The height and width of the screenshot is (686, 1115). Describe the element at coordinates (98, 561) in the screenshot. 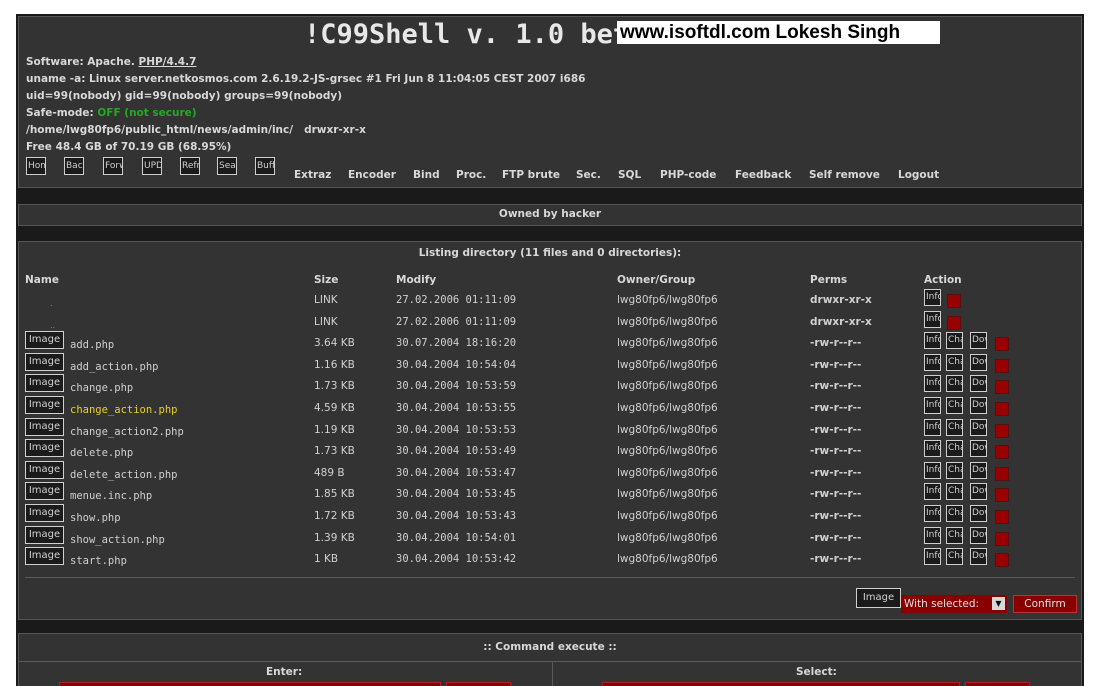

I see `file-name: start.php` at that location.